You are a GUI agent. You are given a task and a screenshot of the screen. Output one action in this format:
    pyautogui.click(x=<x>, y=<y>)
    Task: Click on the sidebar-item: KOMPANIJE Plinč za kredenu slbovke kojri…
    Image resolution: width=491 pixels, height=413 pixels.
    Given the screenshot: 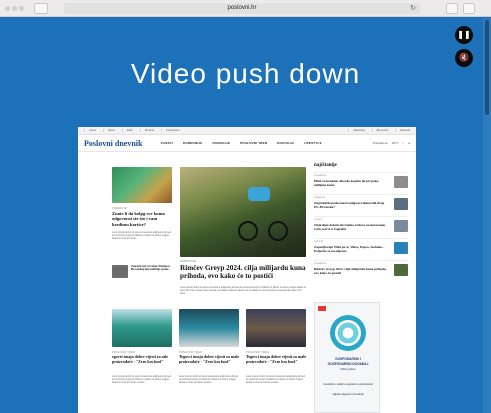 What is the action you would take?
    pyautogui.click(x=361, y=182)
    